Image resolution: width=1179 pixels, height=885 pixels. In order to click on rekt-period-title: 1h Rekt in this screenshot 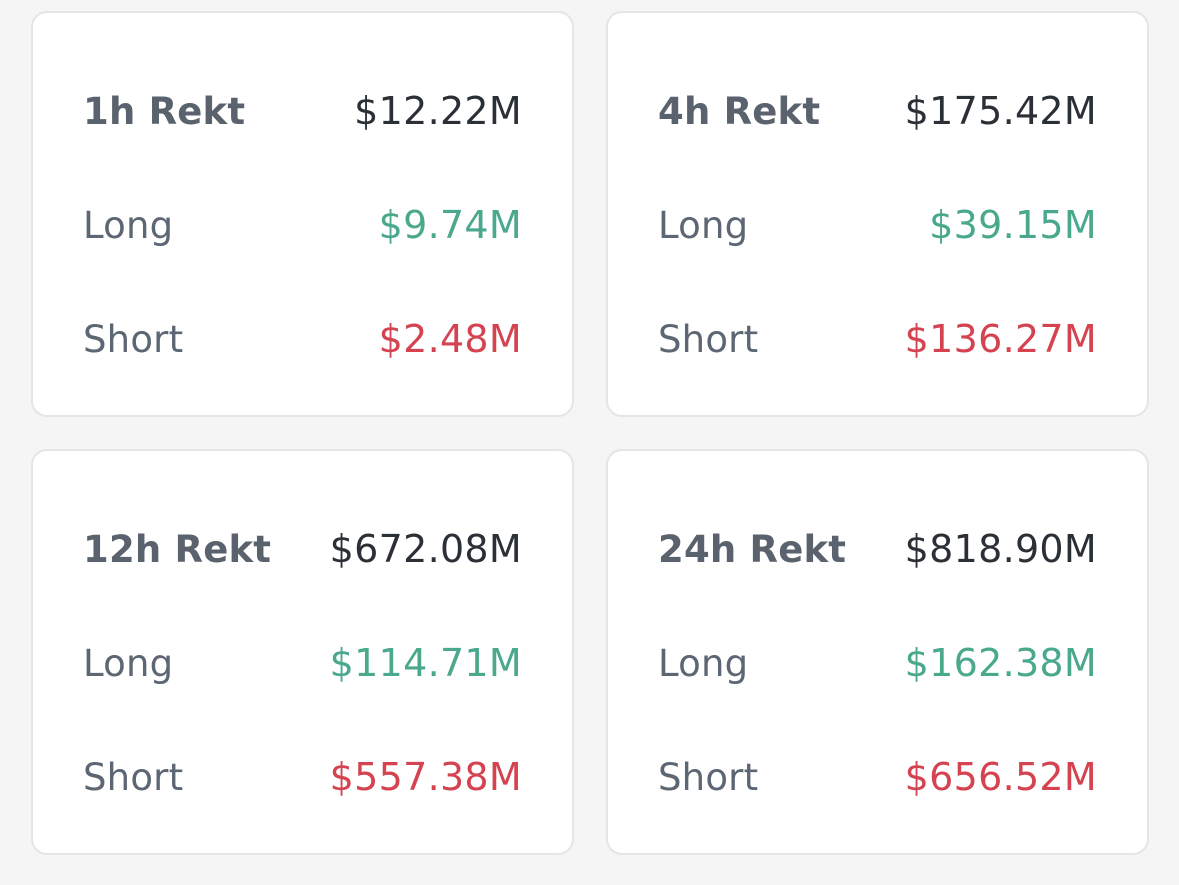, I will do `click(164, 111)`.